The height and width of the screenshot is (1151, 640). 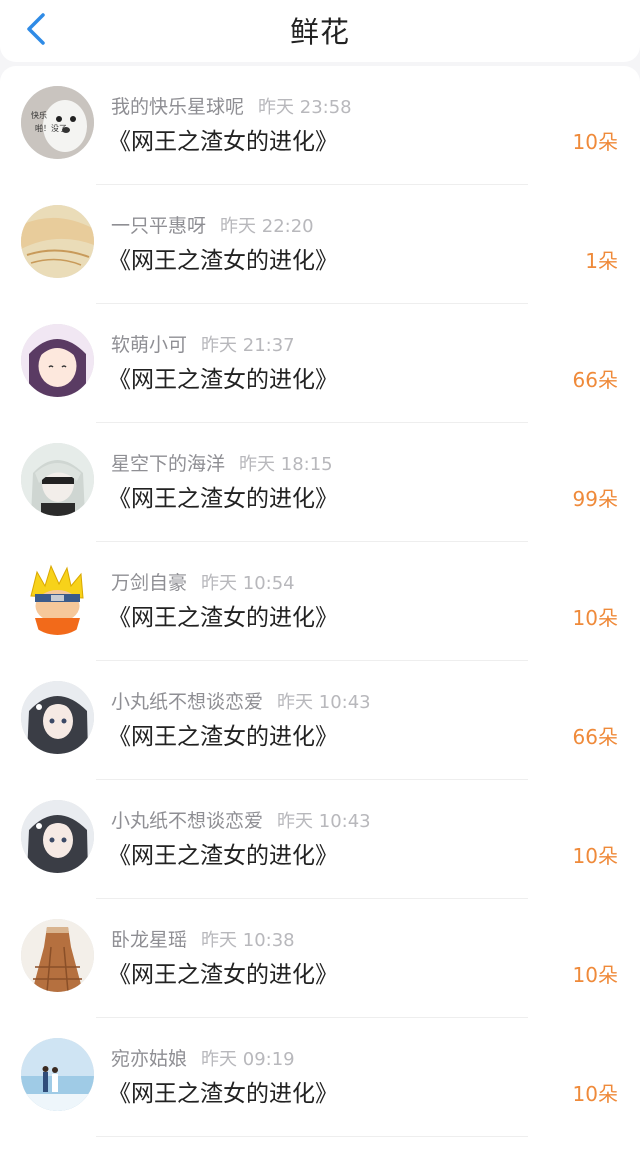 What do you see at coordinates (168, 464) in the screenshot?
I see `user-name: 星空下的海洋` at bounding box center [168, 464].